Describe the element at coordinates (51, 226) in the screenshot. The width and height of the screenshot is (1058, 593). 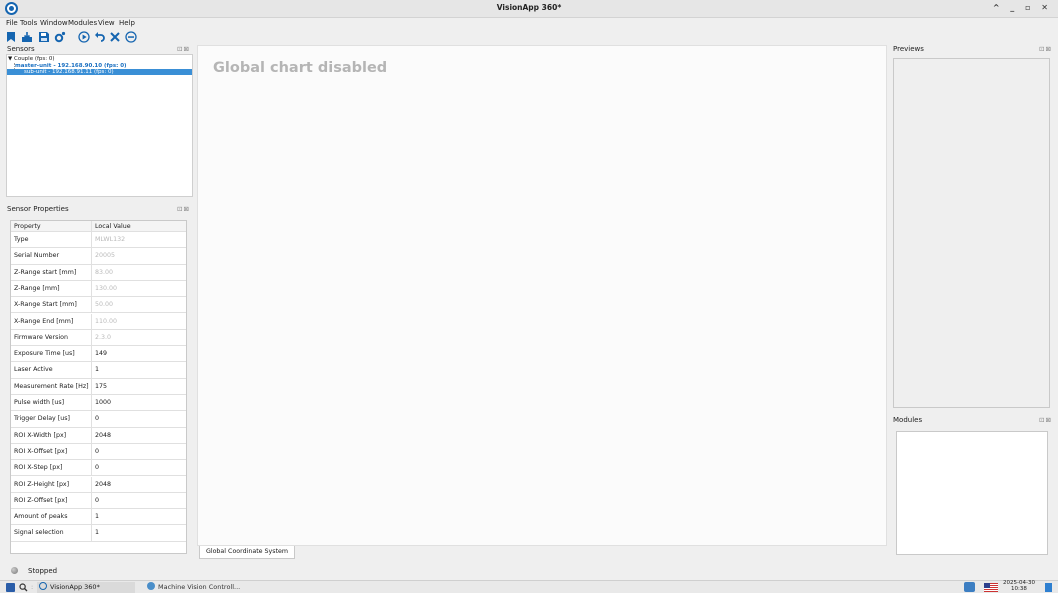
I see `column-header-property: Property` at that location.